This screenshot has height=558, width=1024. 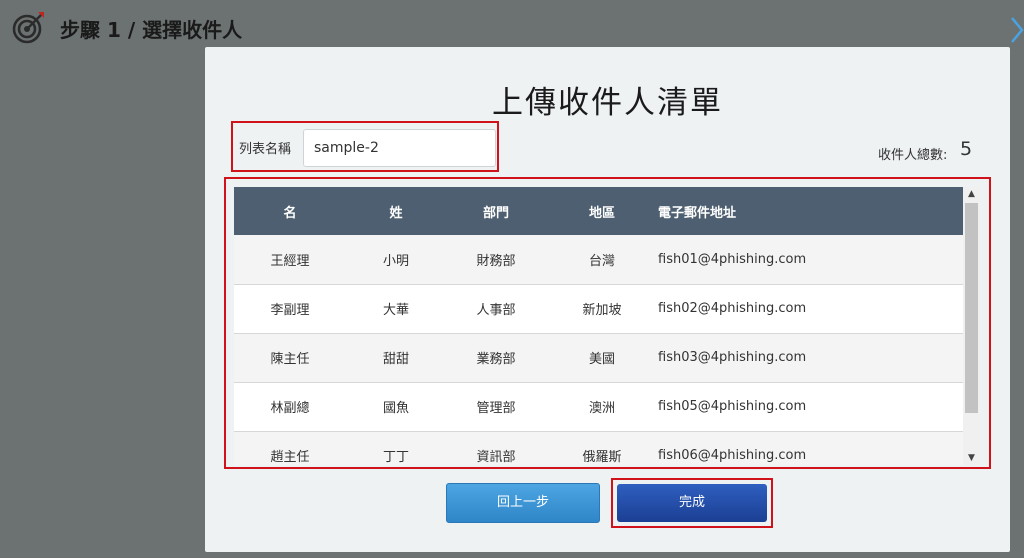 What do you see at coordinates (732, 308) in the screenshot?
I see `cell-email: fish02@4phishing.com` at bounding box center [732, 308].